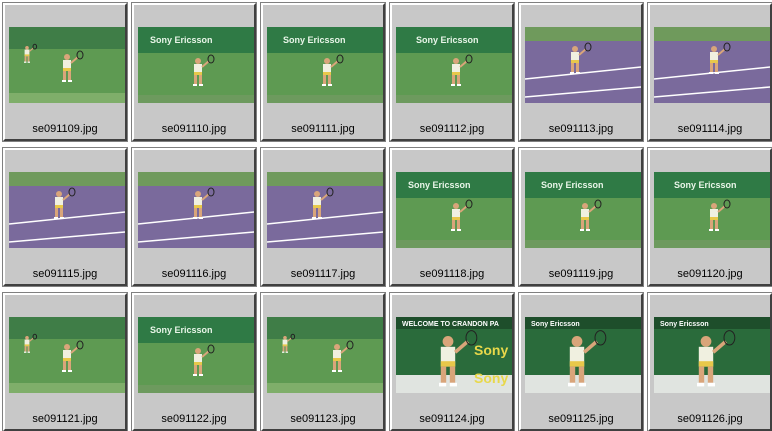 This screenshot has width=772, height=431. I want to click on thumbnail-item: Sony Ericsson se091110.jpg, so click(194, 72).